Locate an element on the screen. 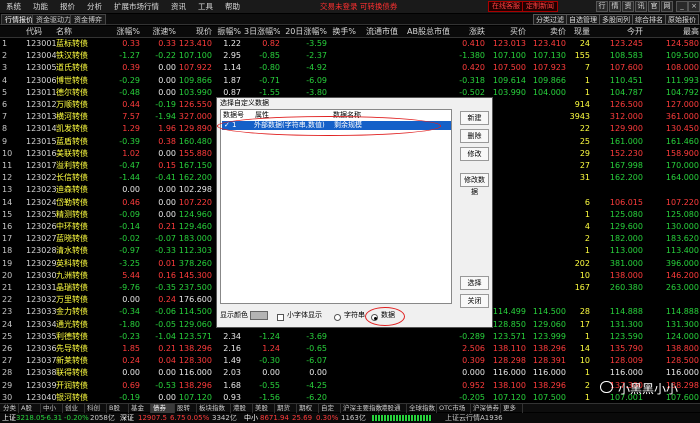 Image resolution: width=700 pixels, height=423 pixels. menu-system: 系统 is located at coordinates (13, 6).